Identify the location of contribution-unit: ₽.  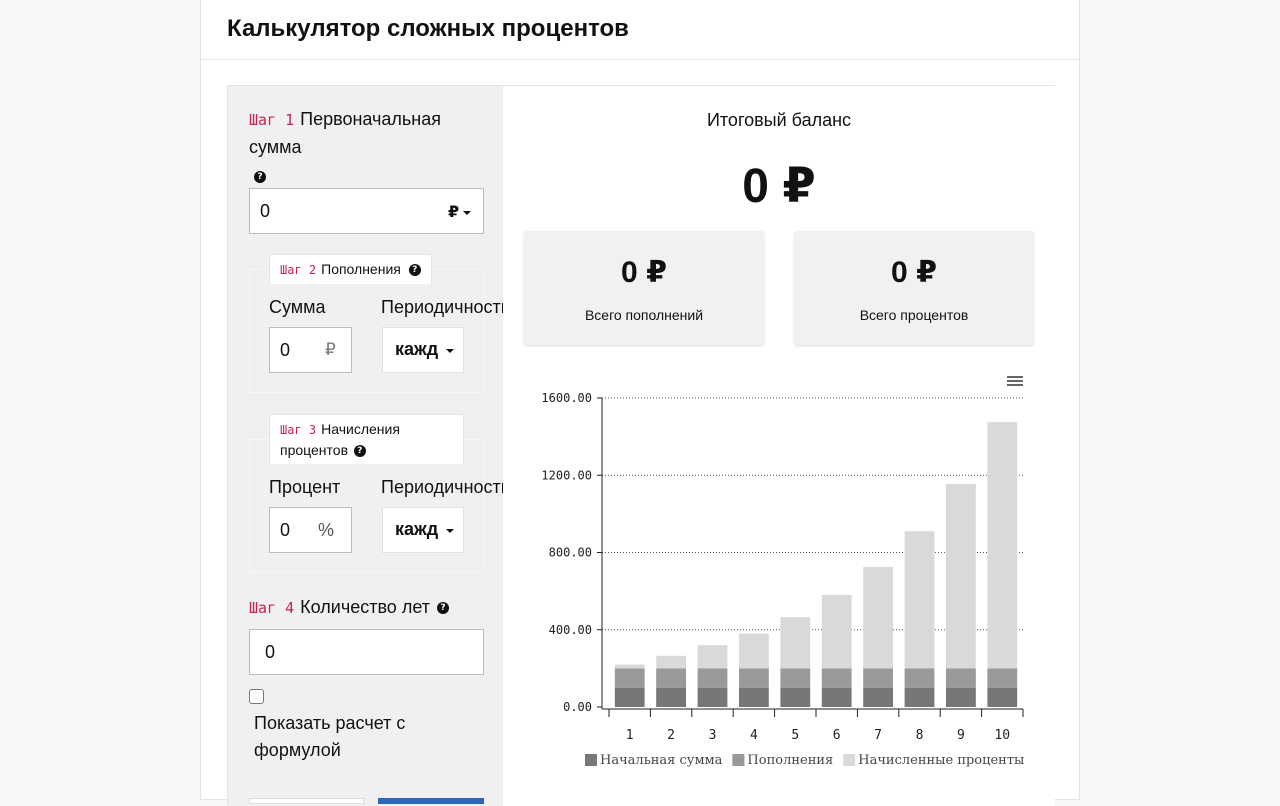
(330, 349).